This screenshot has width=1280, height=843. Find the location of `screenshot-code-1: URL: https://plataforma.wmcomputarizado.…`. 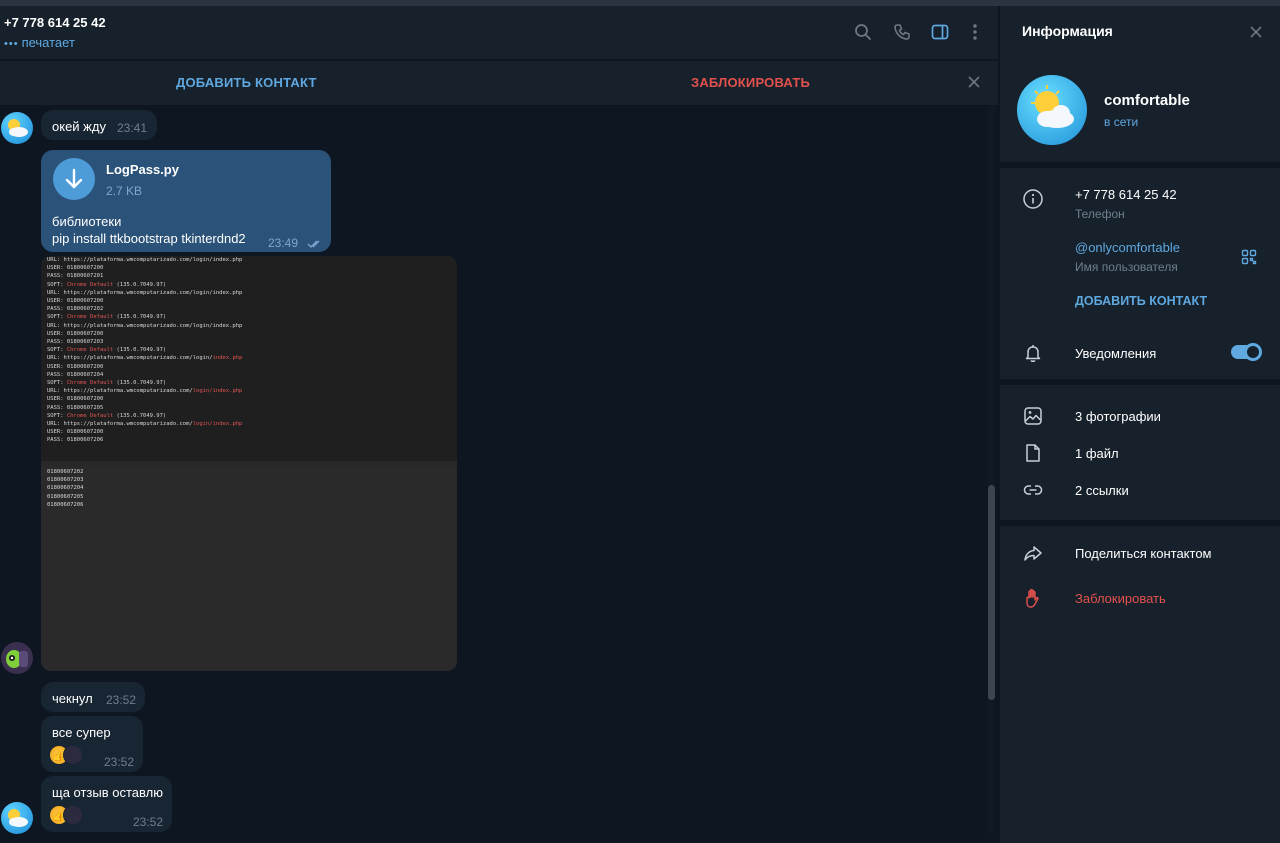

screenshot-code-1: URL: https://plataforma.wmcomputarizado.… is located at coordinates (145, 350).